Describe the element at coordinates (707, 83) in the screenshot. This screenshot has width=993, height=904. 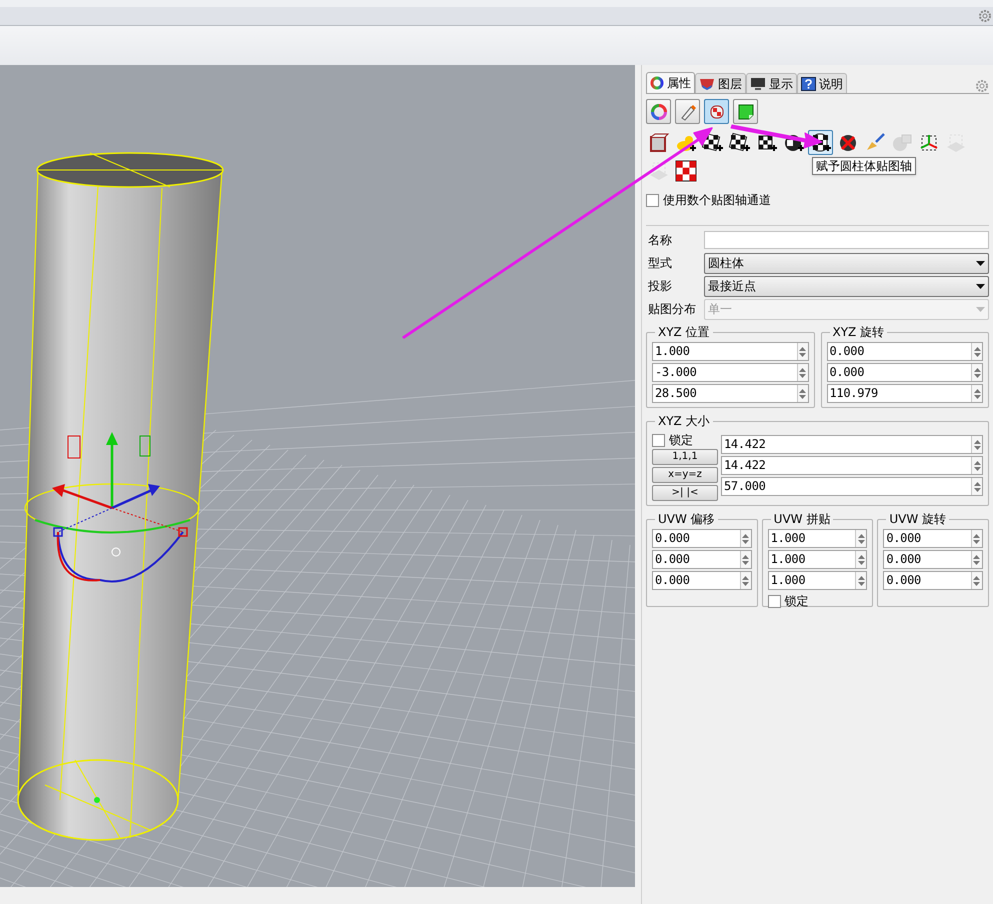
I see `layers-icon` at that location.